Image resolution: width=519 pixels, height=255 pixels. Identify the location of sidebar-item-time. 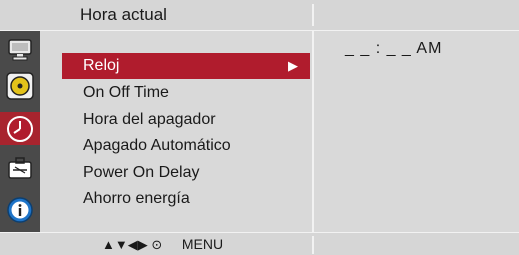
(20, 128).